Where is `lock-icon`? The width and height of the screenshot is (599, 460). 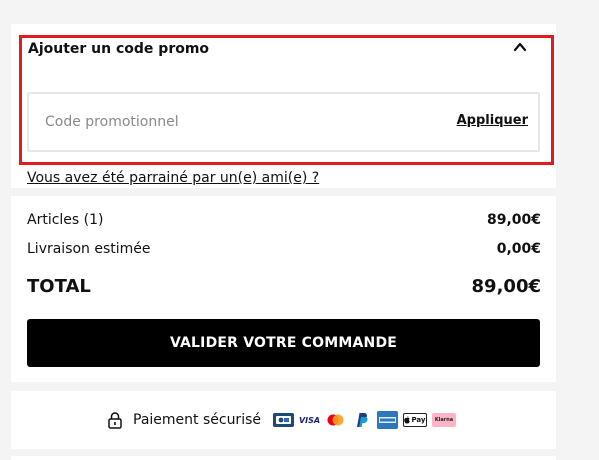 lock-icon is located at coordinates (115, 420).